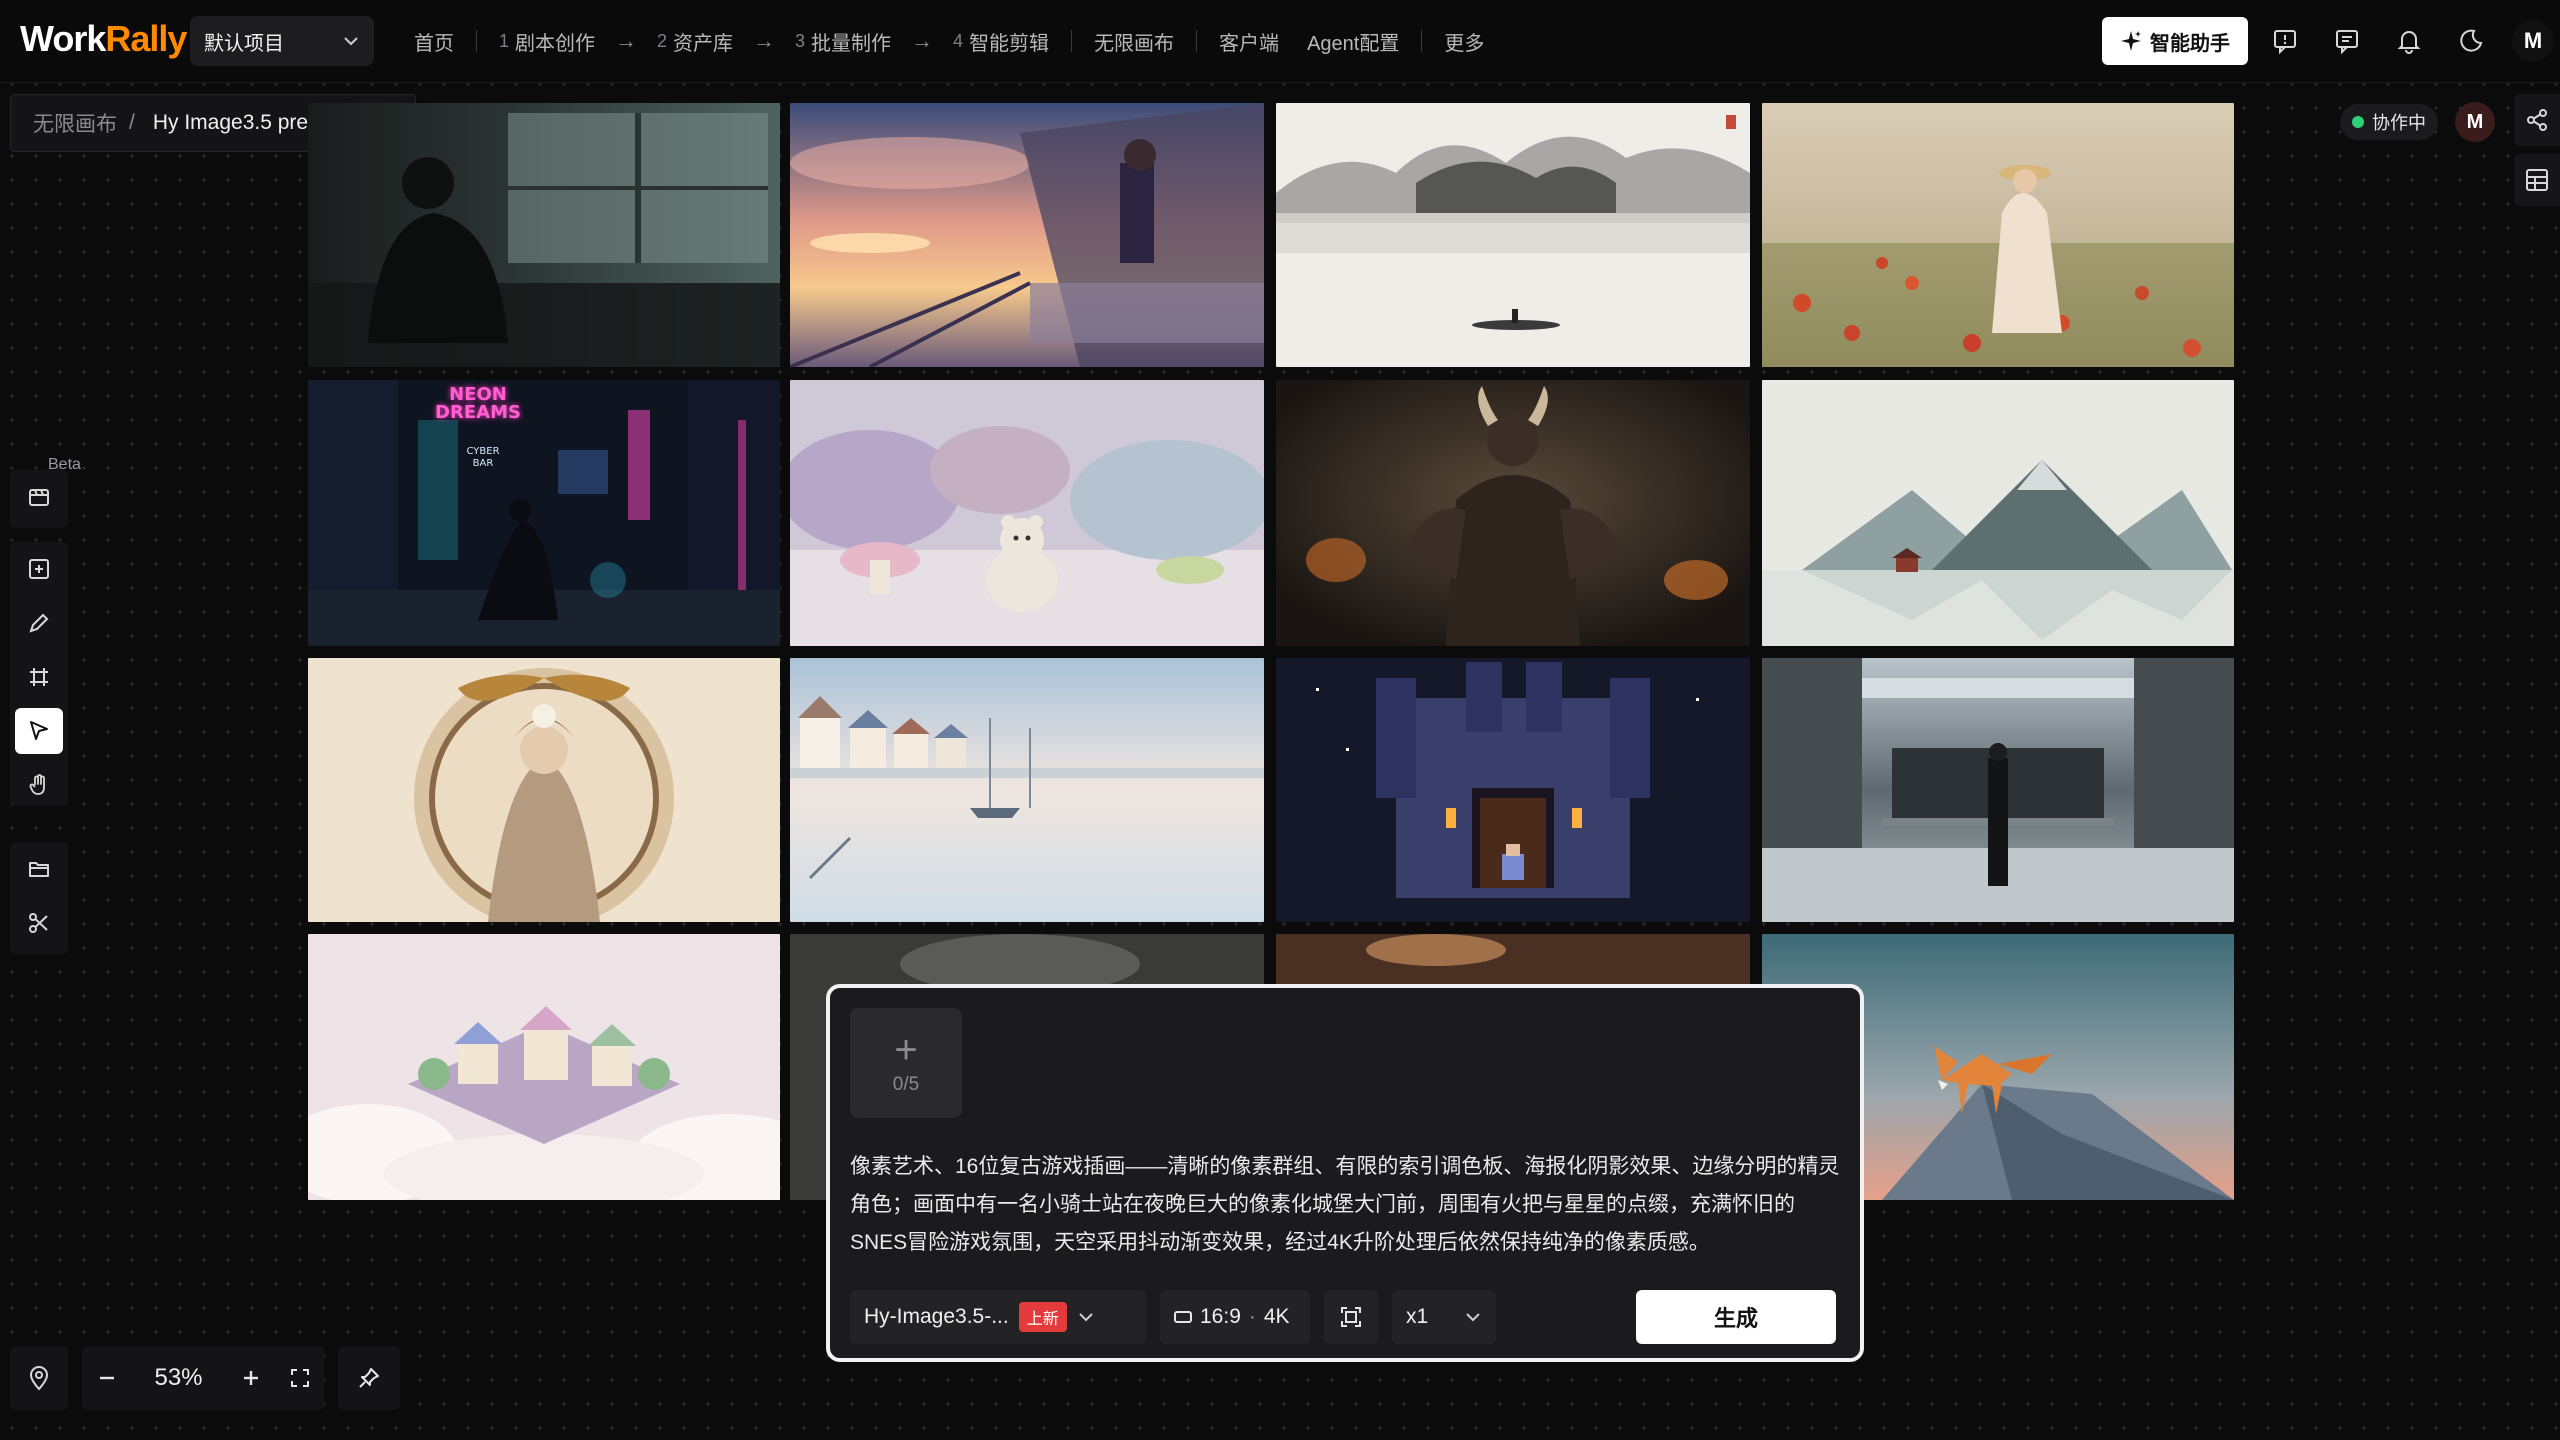 The height and width of the screenshot is (1440, 2560). What do you see at coordinates (1736, 1317) in the screenshot?
I see `generate-button: 生成` at bounding box center [1736, 1317].